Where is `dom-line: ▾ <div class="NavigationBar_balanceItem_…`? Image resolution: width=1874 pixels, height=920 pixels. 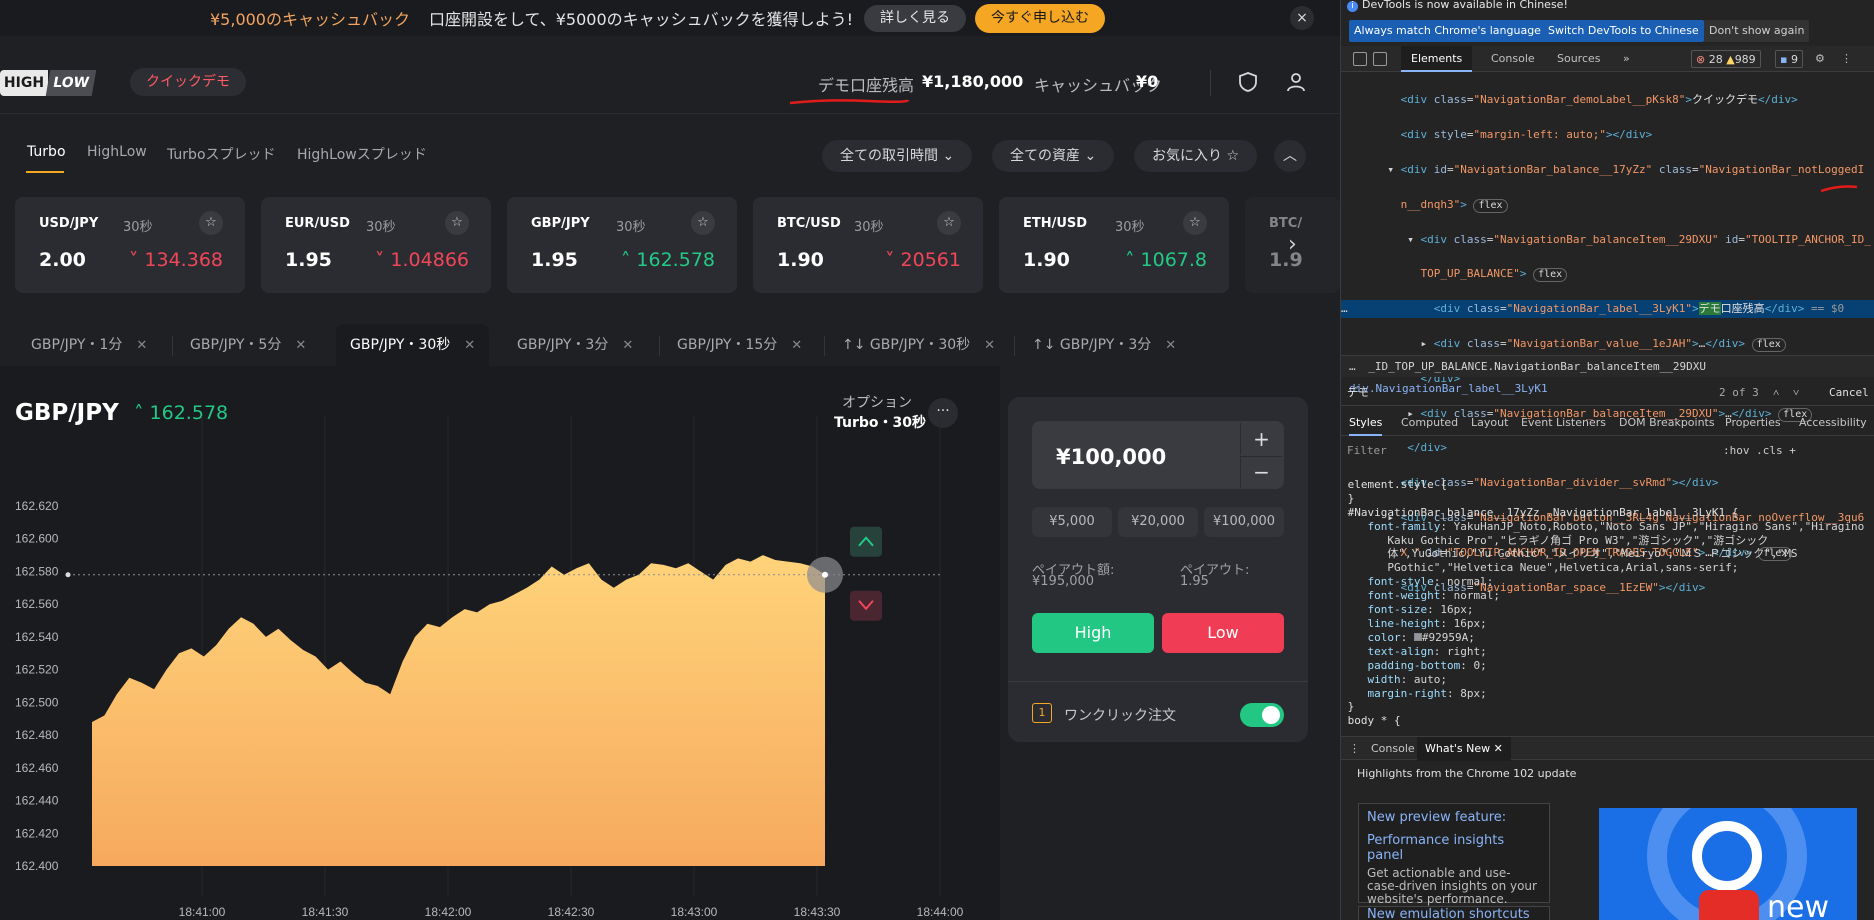 dom-line: ▾ <div class="NavigationBar_balanceItem_… is located at coordinates (1607, 239).